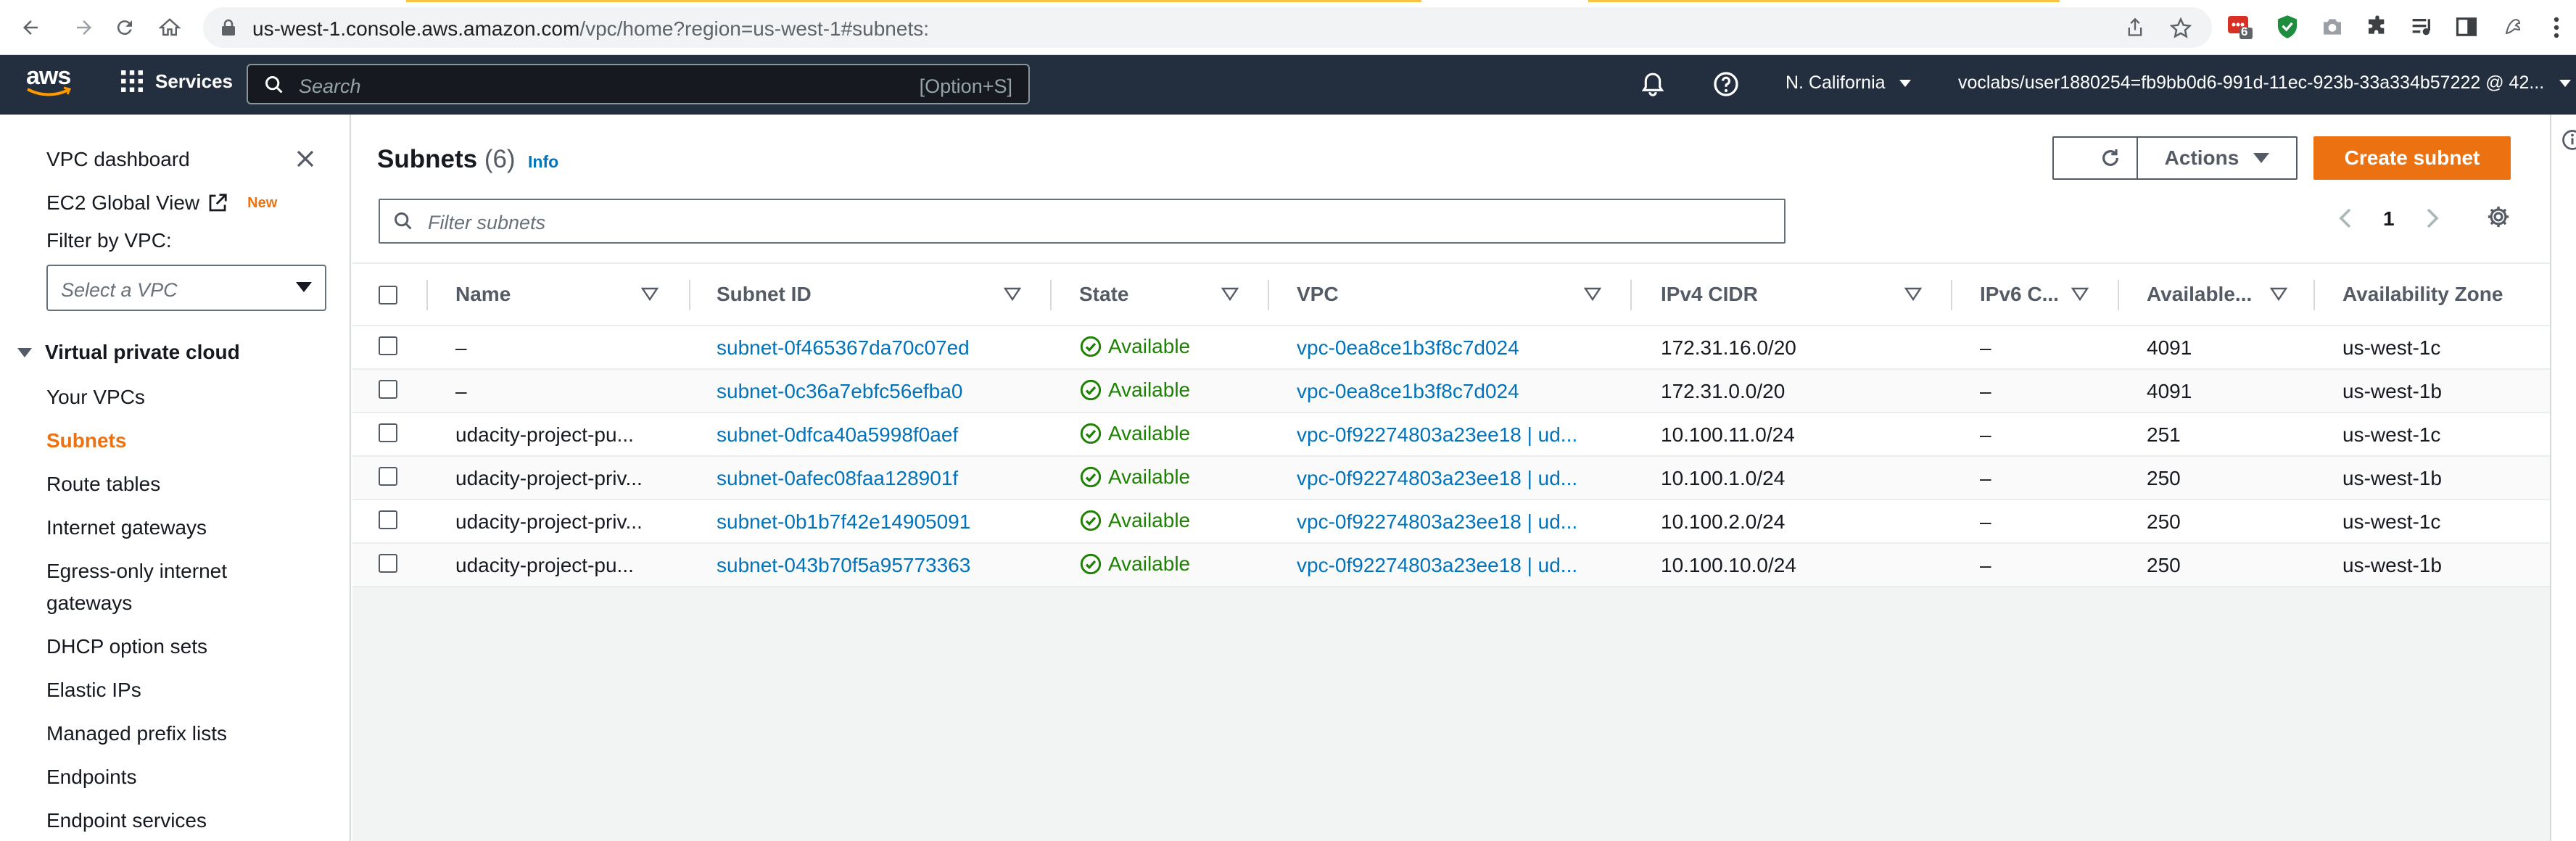 Image resolution: width=2576 pixels, height=841 pixels. What do you see at coordinates (2135, 28) in the screenshot?
I see `share-icon` at bounding box center [2135, 28].